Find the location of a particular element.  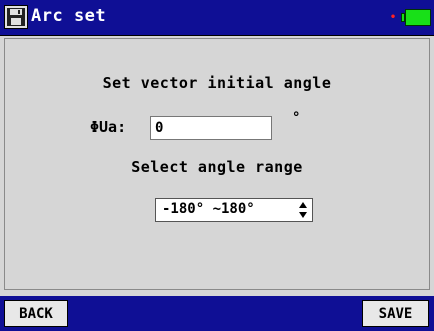

phi-ua-label: ΦUa: is located at coordinates (108, 127).